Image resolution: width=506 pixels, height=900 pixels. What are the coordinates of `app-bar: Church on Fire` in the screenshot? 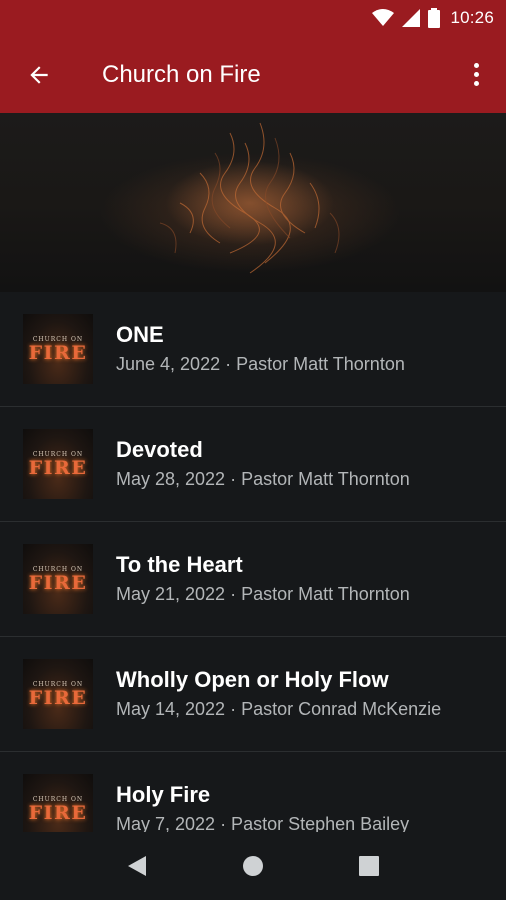 It's located at (253, 74).